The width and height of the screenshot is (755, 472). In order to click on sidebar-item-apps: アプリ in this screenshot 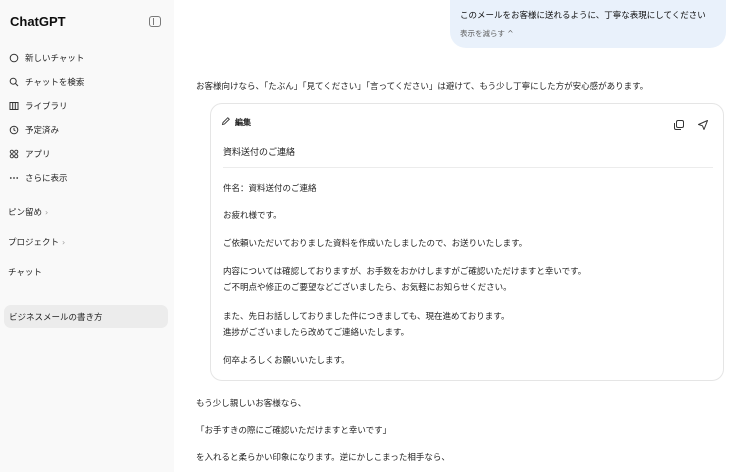, I will do `click(87, 154)`.